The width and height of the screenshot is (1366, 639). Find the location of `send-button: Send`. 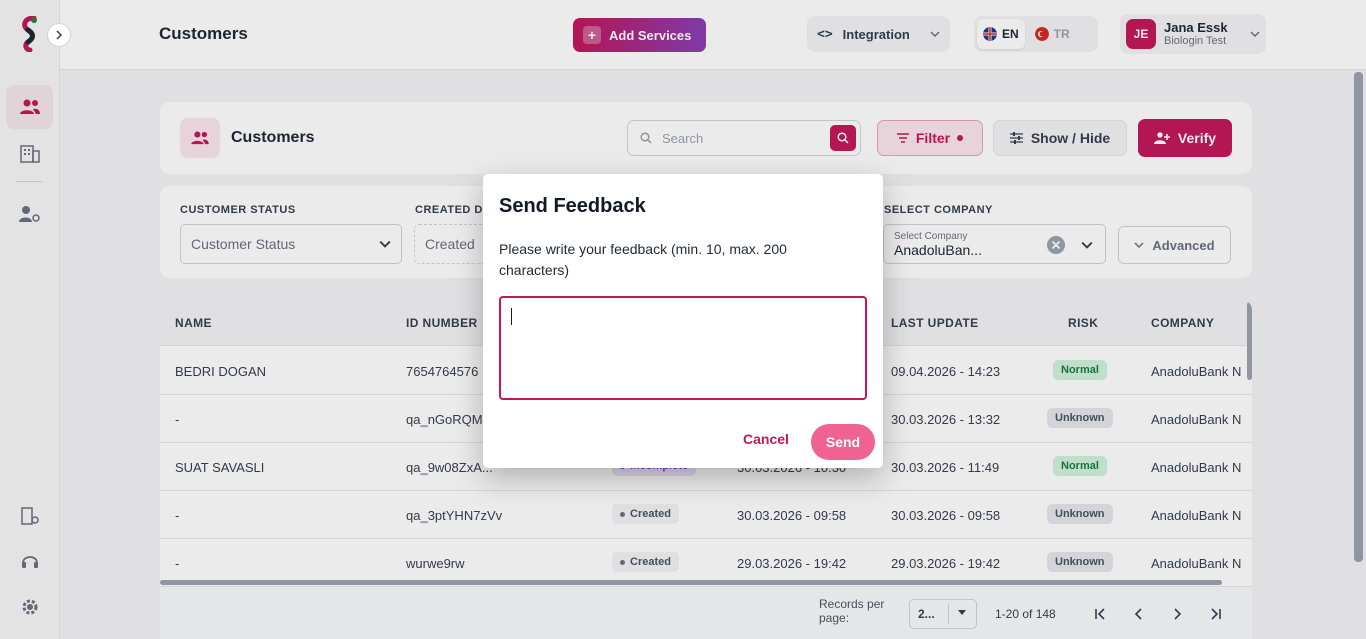

send-button: Send is located at coordinates (843, 442).